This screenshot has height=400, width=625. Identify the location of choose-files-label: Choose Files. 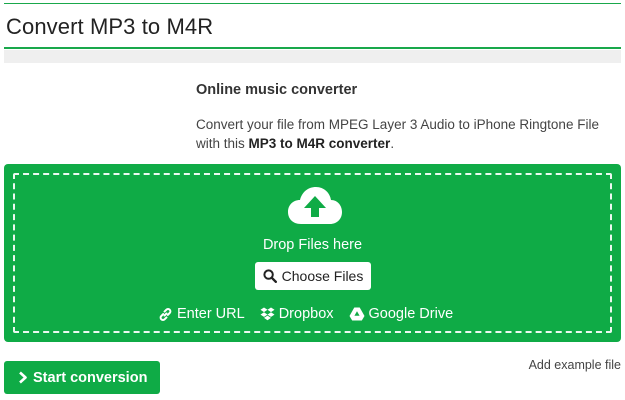
(322, 276).